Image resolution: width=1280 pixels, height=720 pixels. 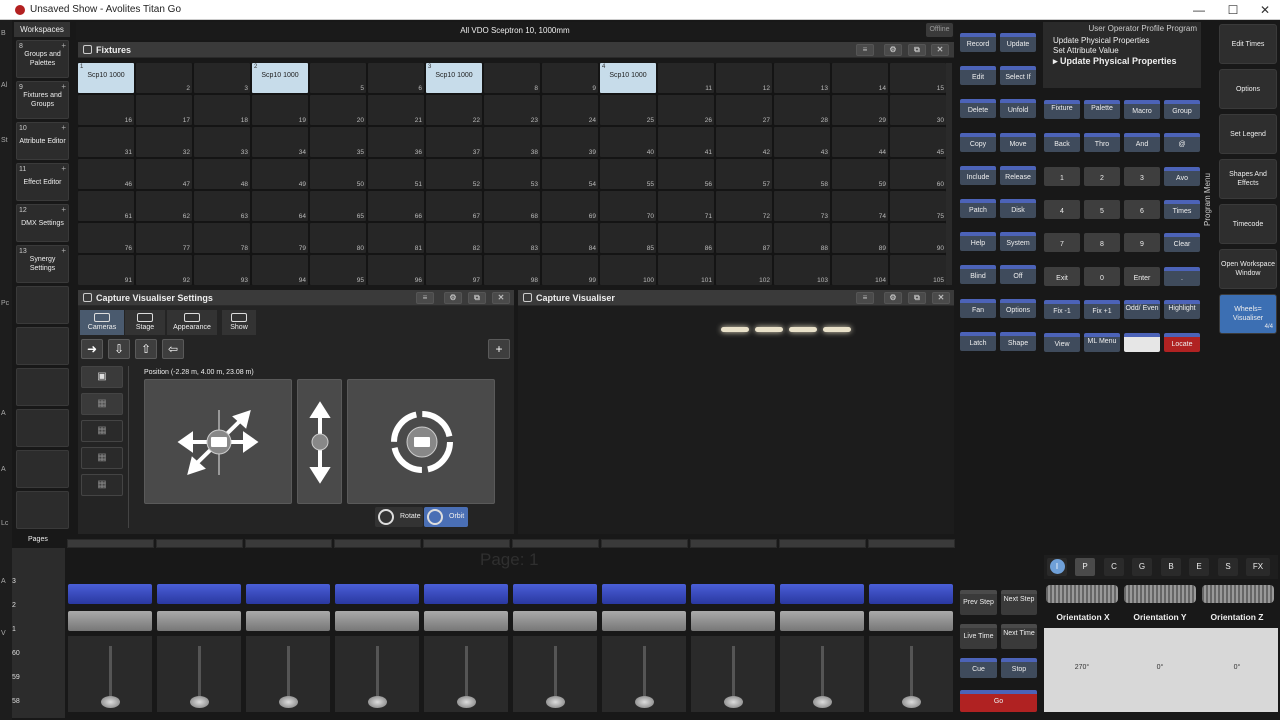 What do you see at coordinates (42, 100) in the screenshot?
I see `workspace-fixtures-groups: 9 + Fixtures and Groups` at bounding box center [42, 100].